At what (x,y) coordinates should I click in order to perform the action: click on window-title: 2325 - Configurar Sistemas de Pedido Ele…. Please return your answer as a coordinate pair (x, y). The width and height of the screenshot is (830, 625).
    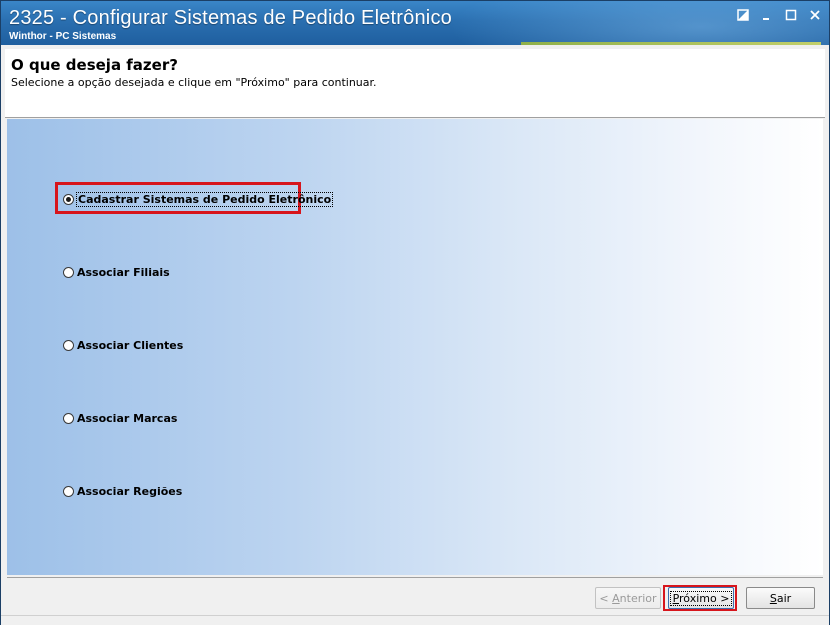
    Looking at the image, I should click on (230, 18).